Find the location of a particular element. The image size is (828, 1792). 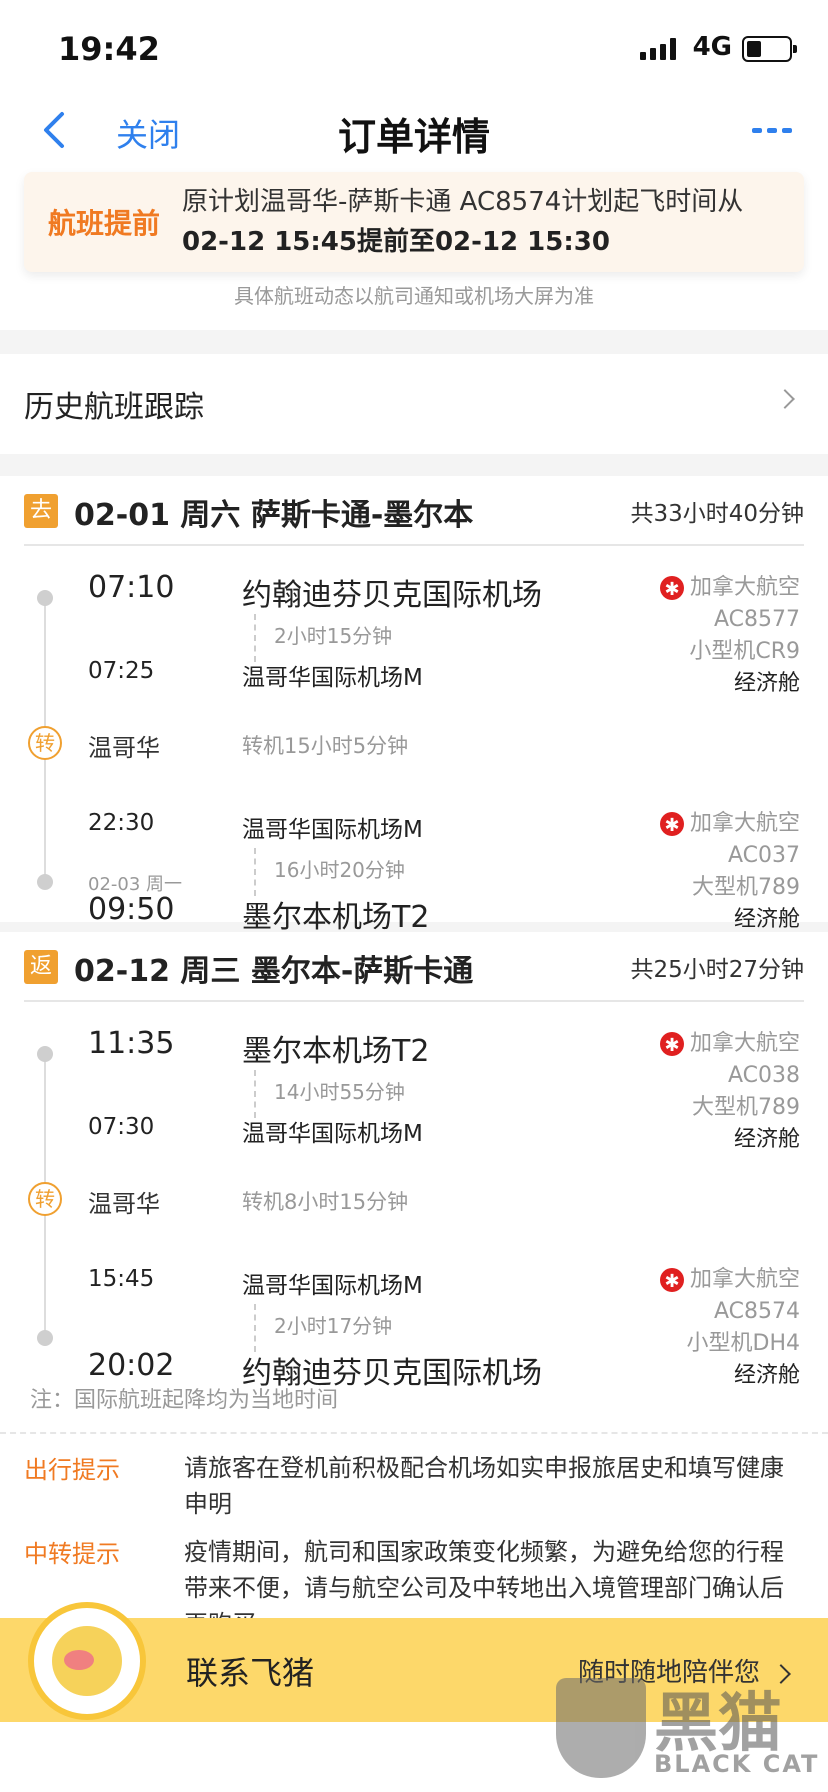

return-badge: 返 is located at coordinates (41, 967).